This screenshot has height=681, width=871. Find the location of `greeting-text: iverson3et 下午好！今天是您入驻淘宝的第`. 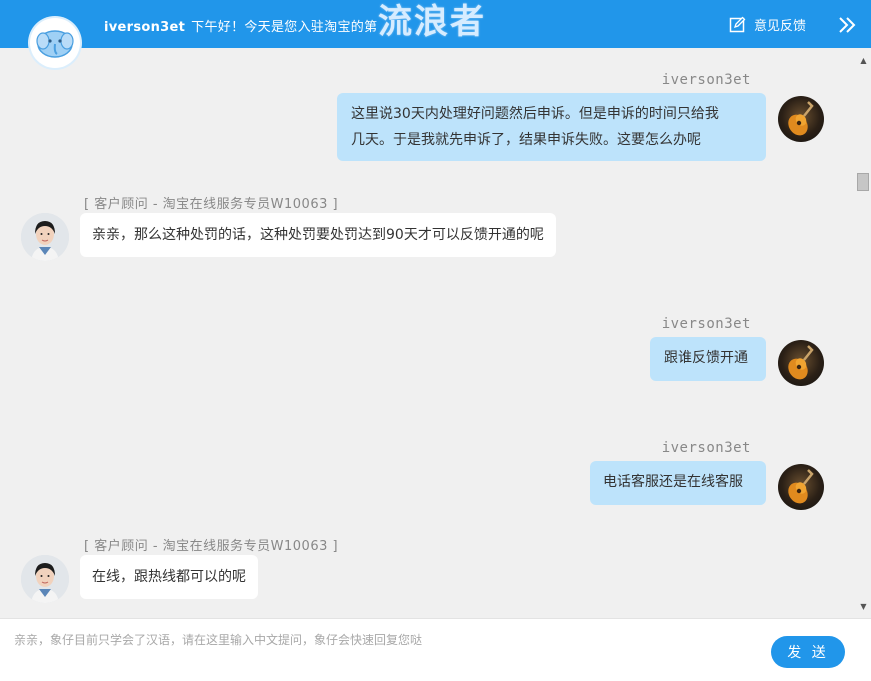

greeting-text: iverson3et 下午好！今天是您入驻淘宝的第 is located at coordinates (240, 25).